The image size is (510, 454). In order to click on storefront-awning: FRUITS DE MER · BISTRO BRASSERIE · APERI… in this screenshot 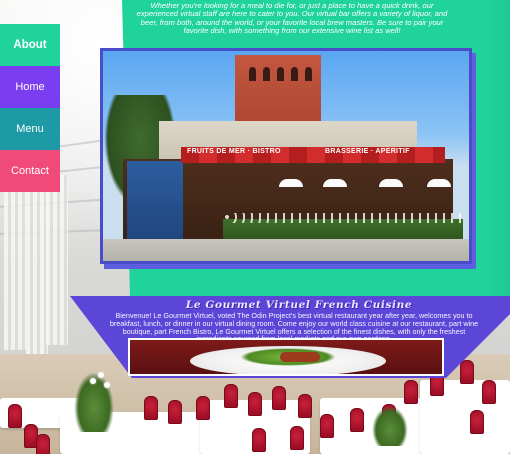, I will do `click(313, 155)`.